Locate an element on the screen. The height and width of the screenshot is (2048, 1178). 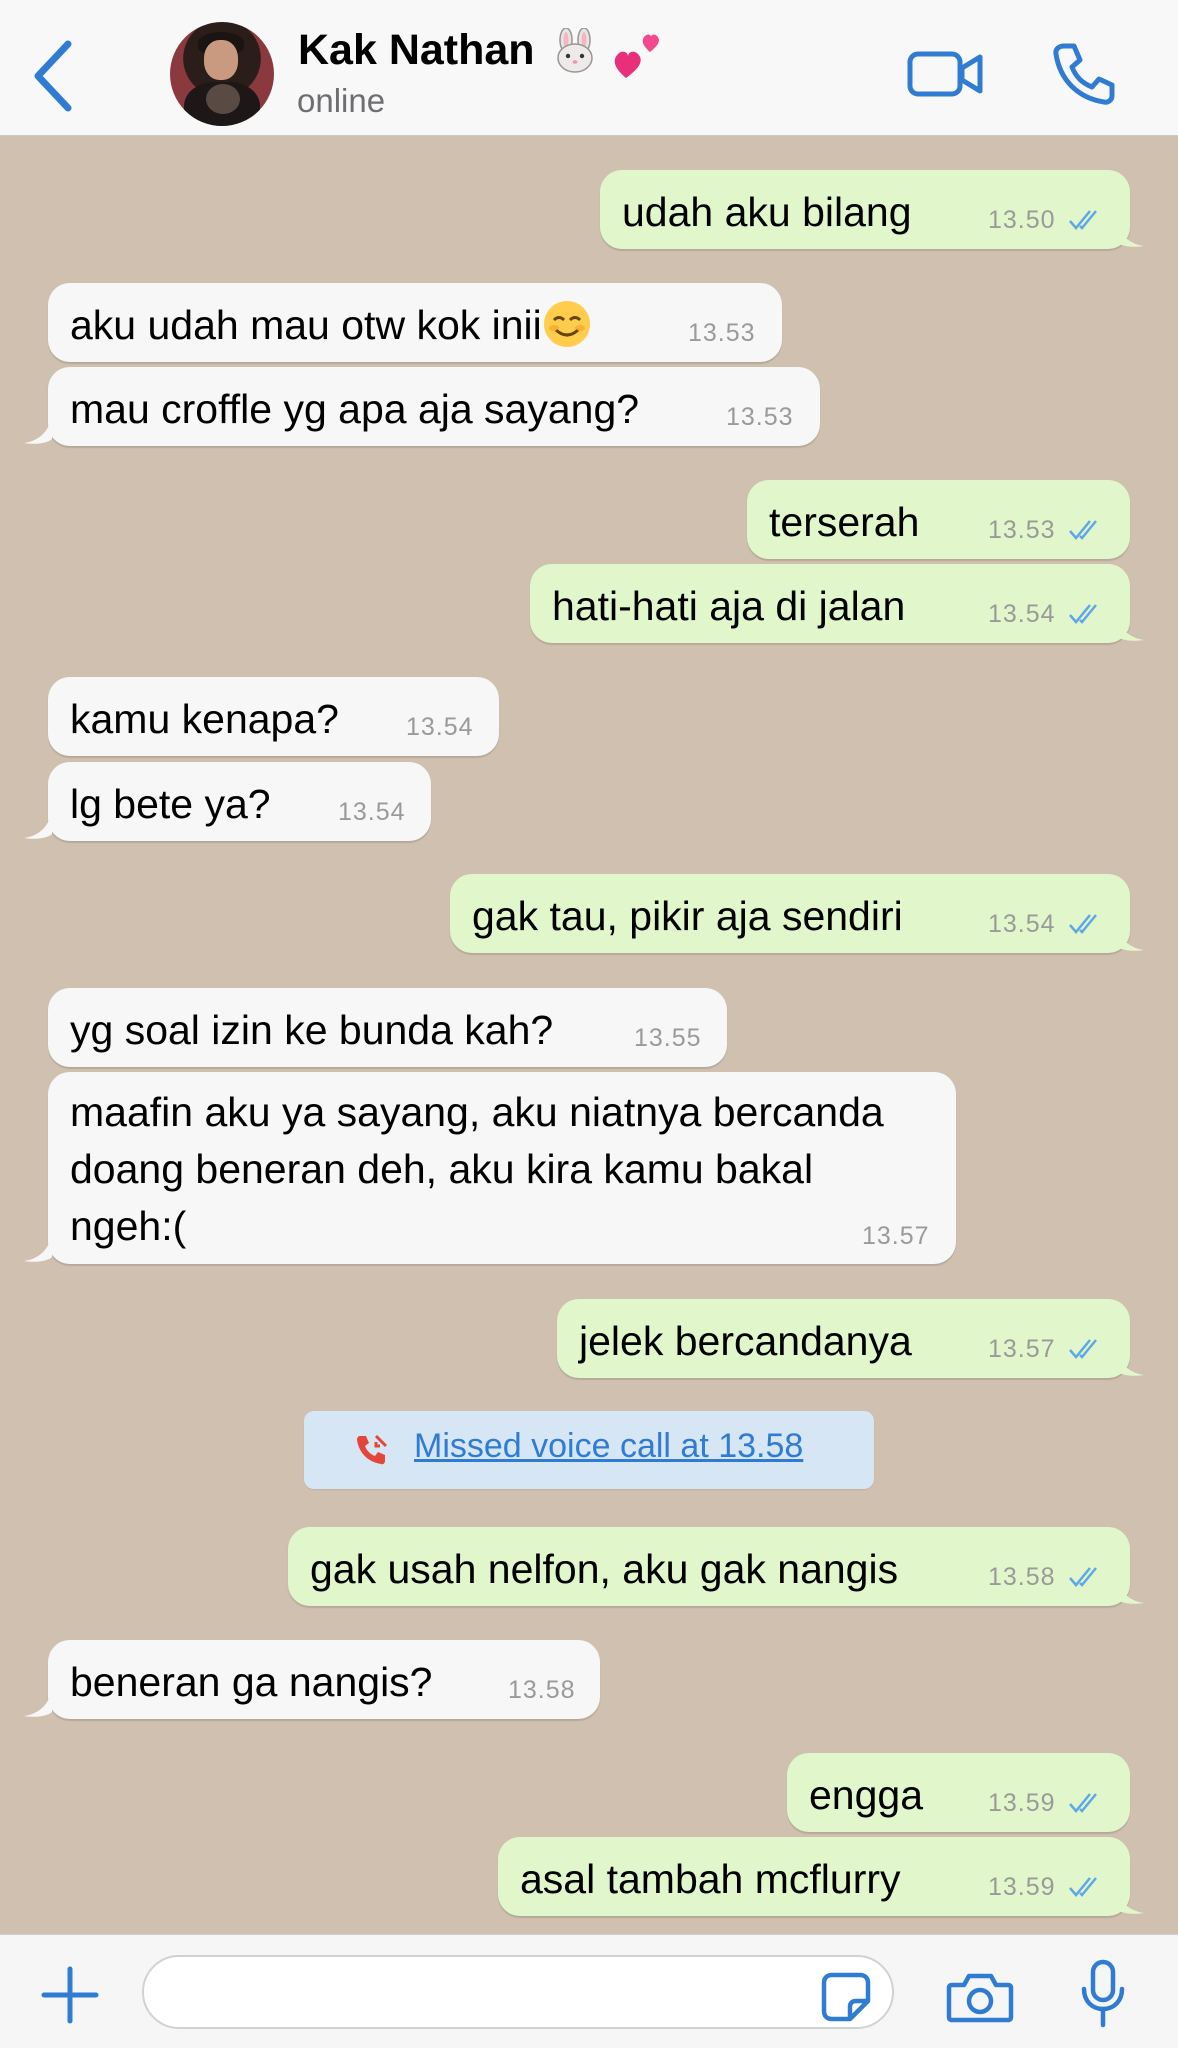
camera-icon is located at coordinates (980, 1997).